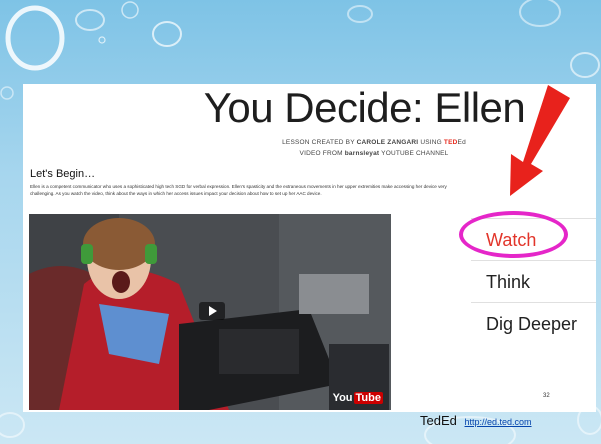  I want to click on highlight-circle, so click(513, 234).